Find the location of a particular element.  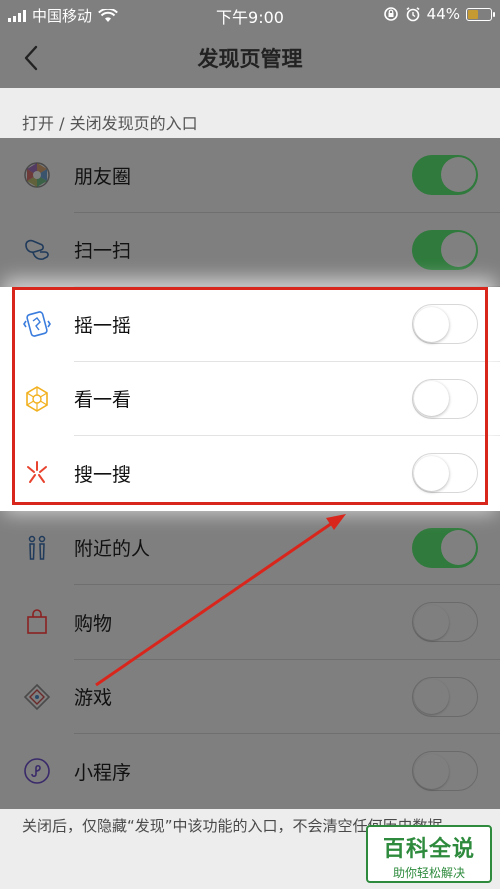

list-item-mini-programs: 小程序 is located at coordinates (250, 771).